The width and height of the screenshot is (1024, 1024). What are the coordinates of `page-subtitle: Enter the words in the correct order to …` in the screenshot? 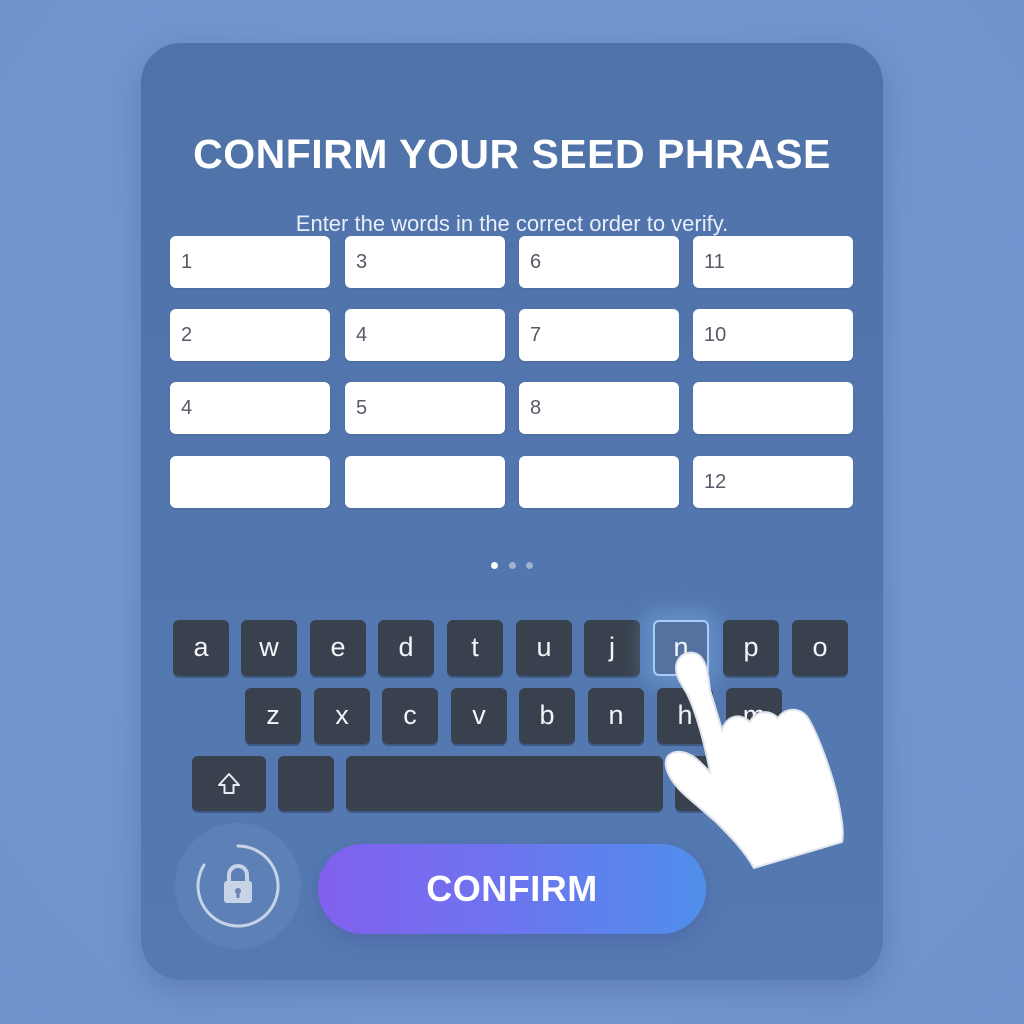 It's located at (512, 223).